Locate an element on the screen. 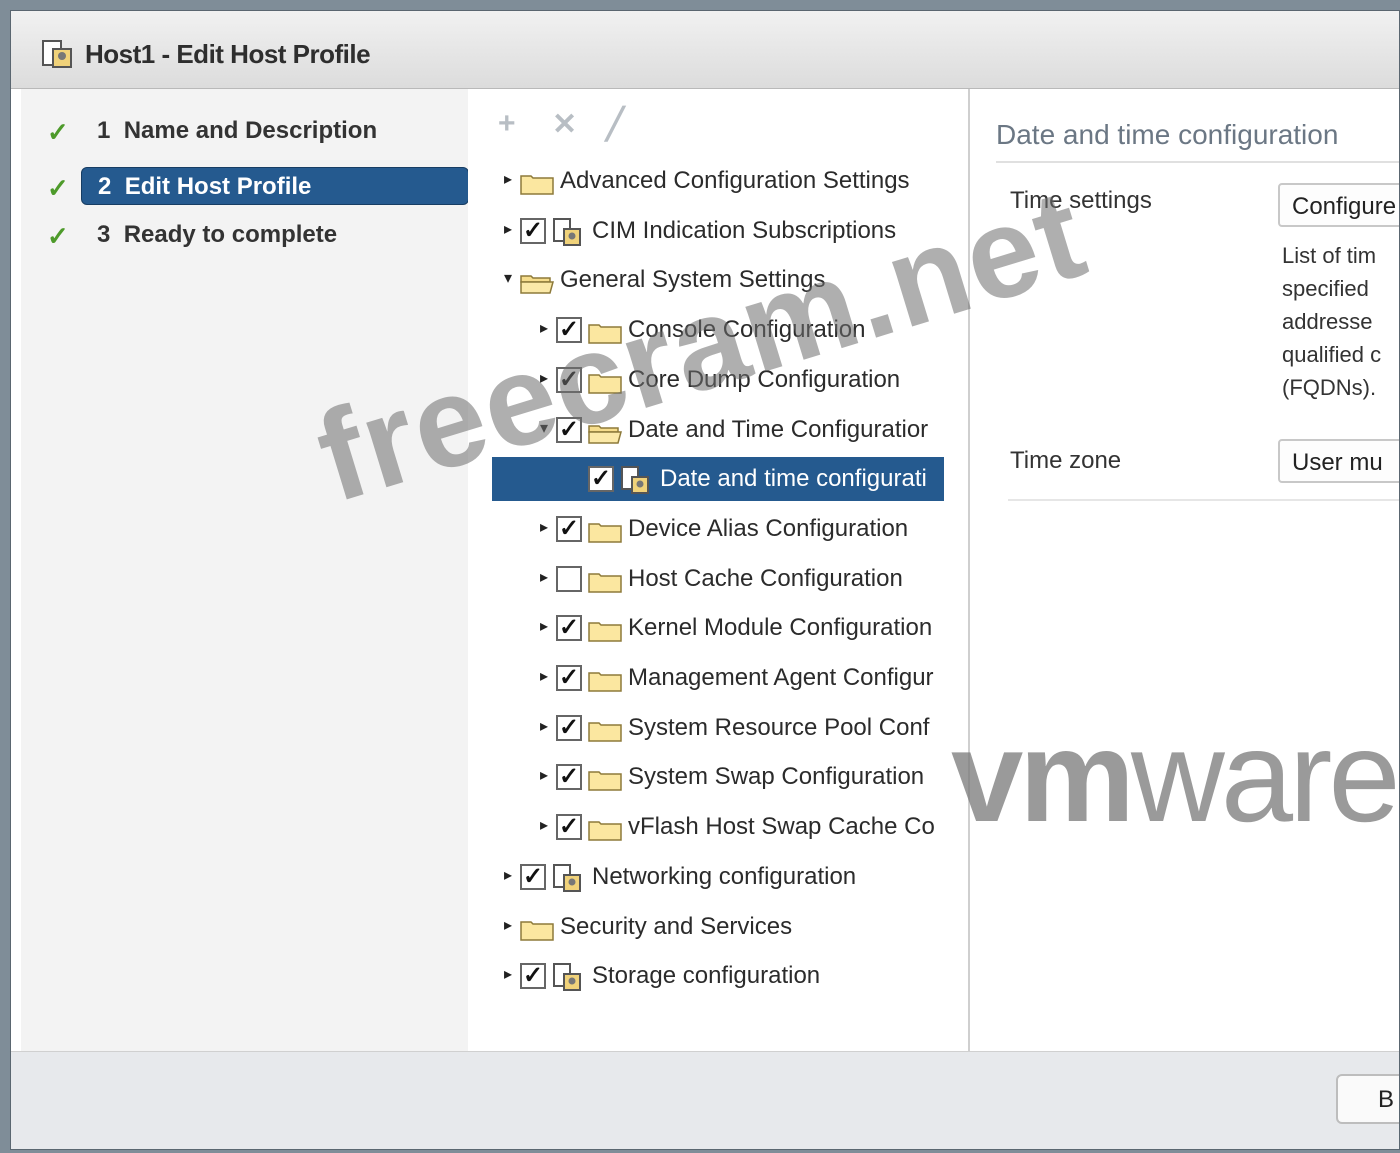 This screenshot has width=1400, height=1153. dialog-footer: B is located at coordinates (705, 1100).